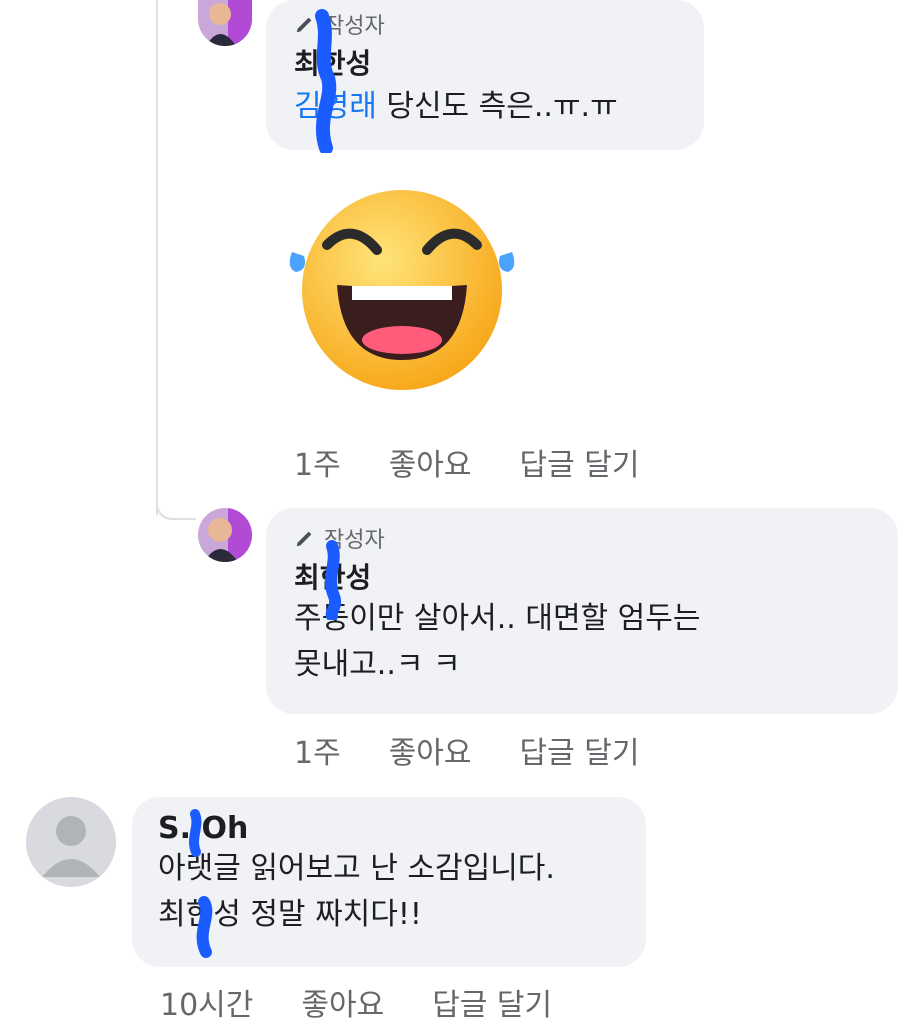  Describe the element at coordinates (290, 914) in the screenshot. I see `comment-line: 최한성 정말 짜치다!!` at that location.